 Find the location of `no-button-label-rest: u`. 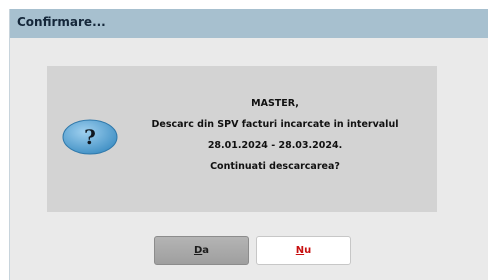

no-button-label-rest: u is located at coordinates (308, 250).